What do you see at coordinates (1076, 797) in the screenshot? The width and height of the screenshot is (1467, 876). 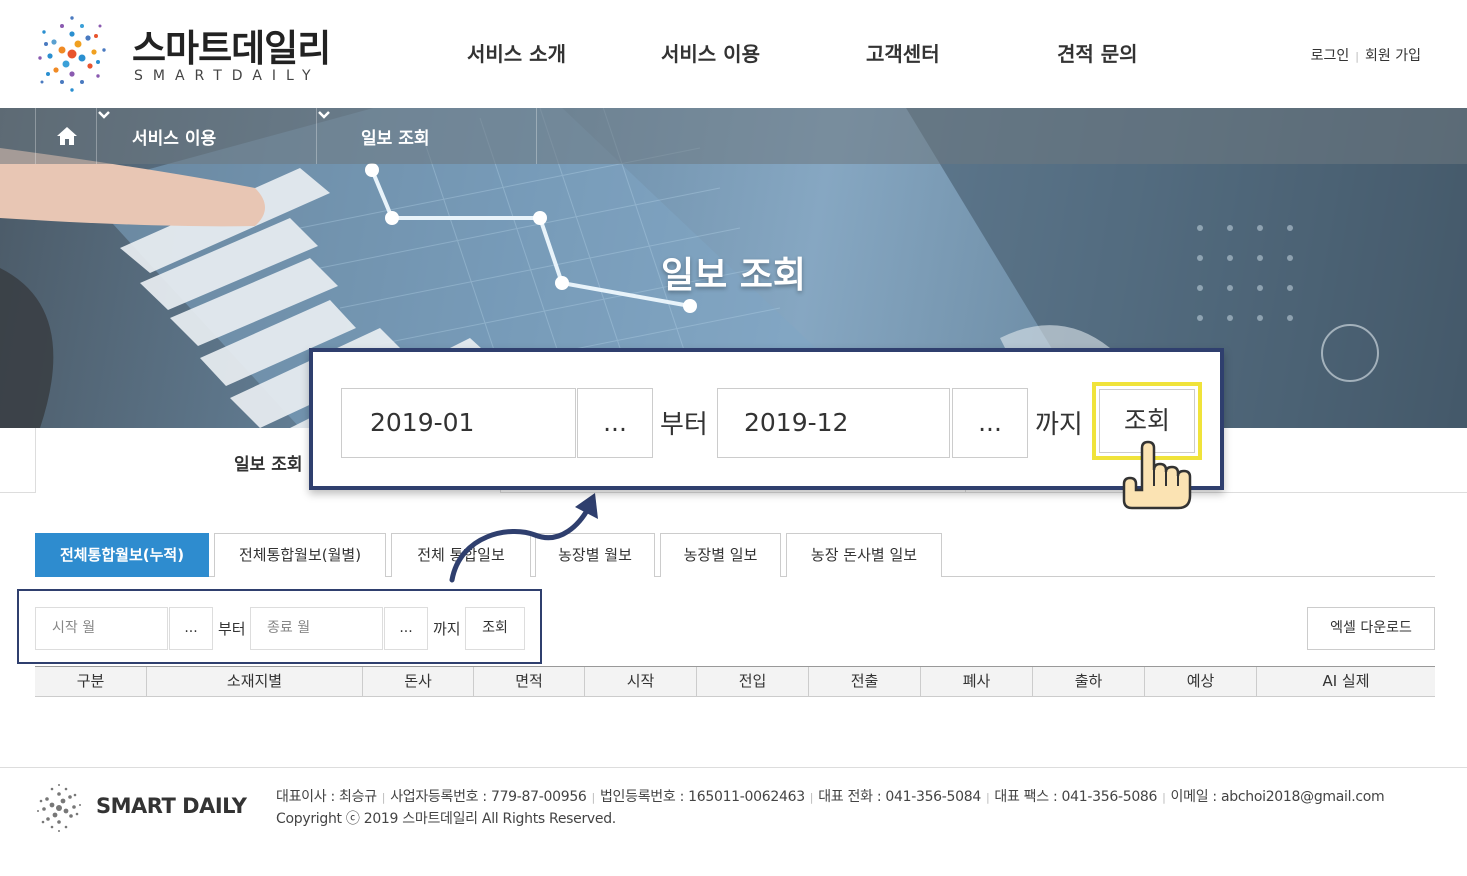 I see `fax-info: 대표 팩스 : 041-356-5086` at bounding box center [1076, 797].